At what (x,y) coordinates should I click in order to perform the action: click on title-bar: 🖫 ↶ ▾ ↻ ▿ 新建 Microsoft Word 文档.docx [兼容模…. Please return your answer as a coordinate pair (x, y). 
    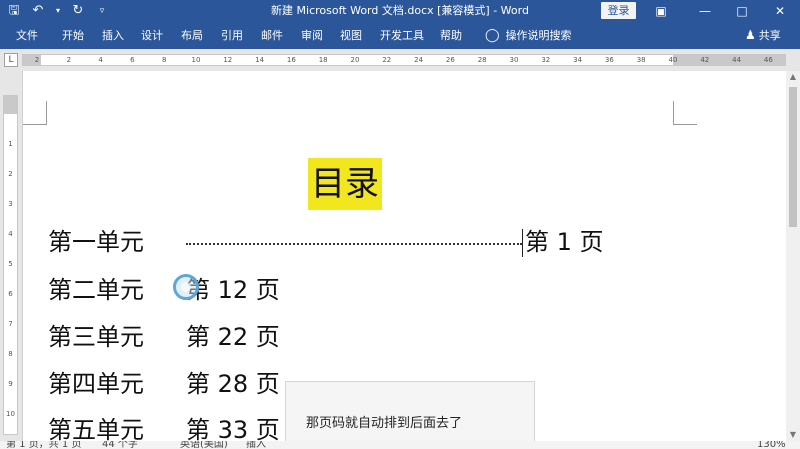
    Looking at the image, I should click on (400, 11).